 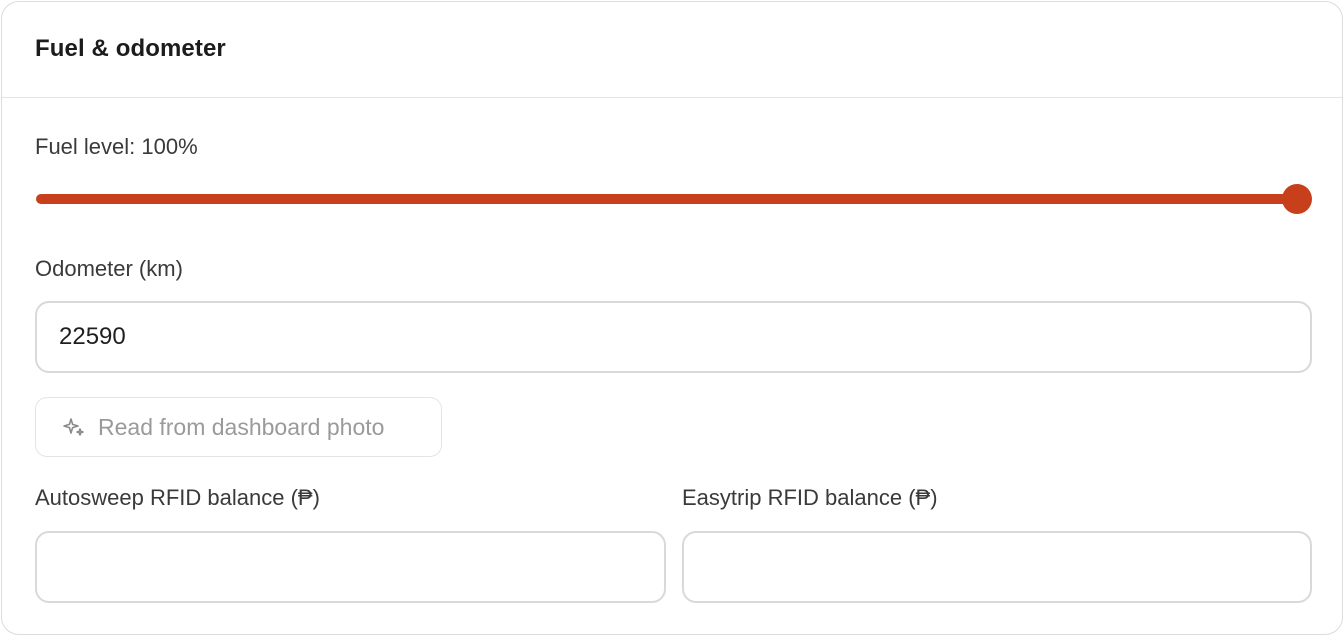 What do you see at coordinates (177, 497) in the screenshot?
I see `autosweep-balance-label: Autosweep RFID balance (₱)` at bounding box center [177, 497].